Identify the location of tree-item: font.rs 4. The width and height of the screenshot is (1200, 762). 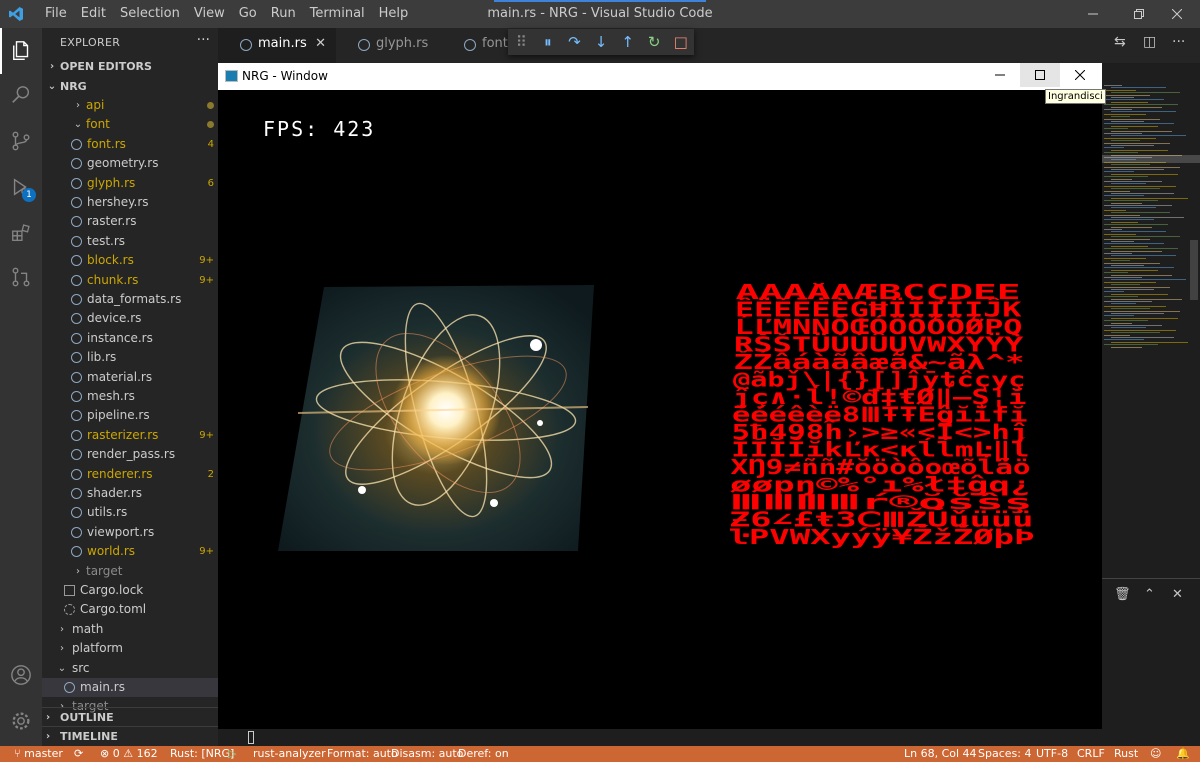
(130, 144).